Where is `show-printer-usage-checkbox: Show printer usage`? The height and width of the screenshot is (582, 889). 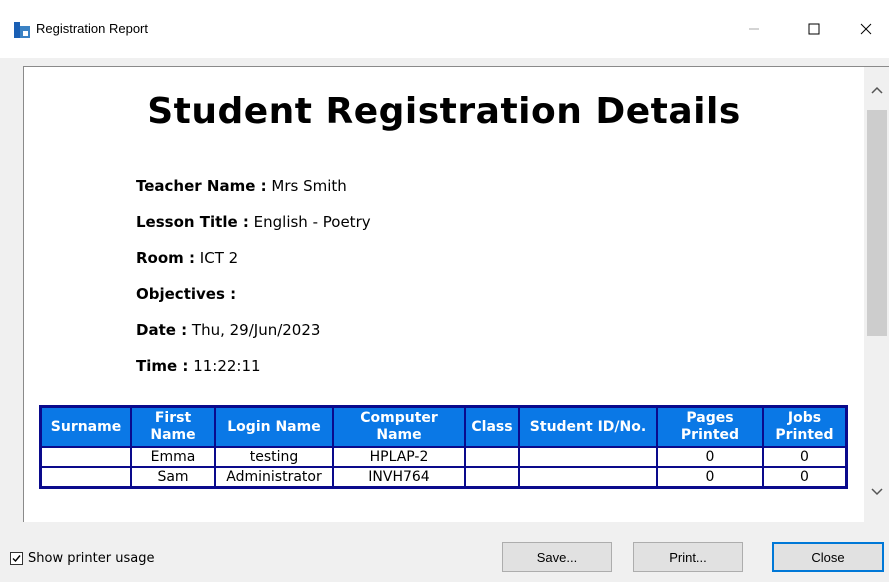 show-printer-usage-checkbox: Show printer usage is located at coordinates (82, 558).